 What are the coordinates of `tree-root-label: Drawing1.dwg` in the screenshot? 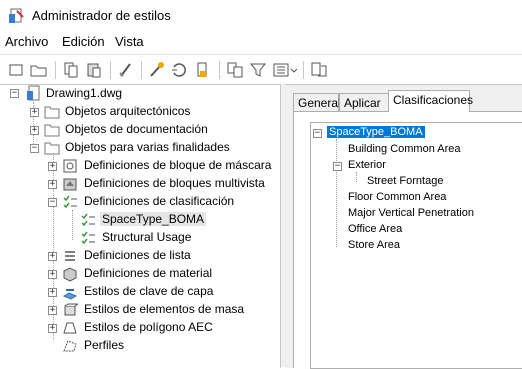 It's located at (84, 93).